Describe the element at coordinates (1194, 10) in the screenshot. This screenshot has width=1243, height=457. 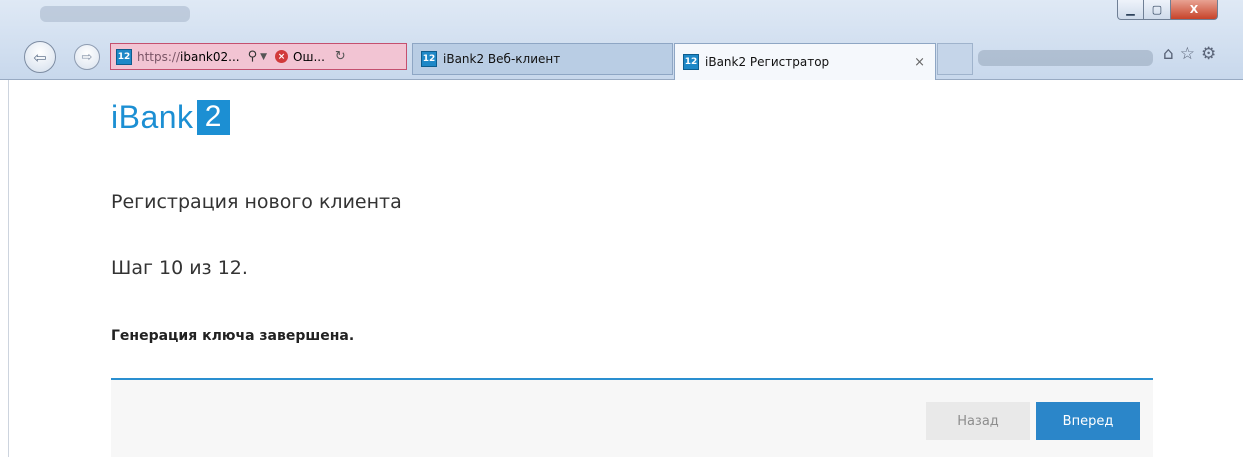
I see `close-window-button: X` at that location.